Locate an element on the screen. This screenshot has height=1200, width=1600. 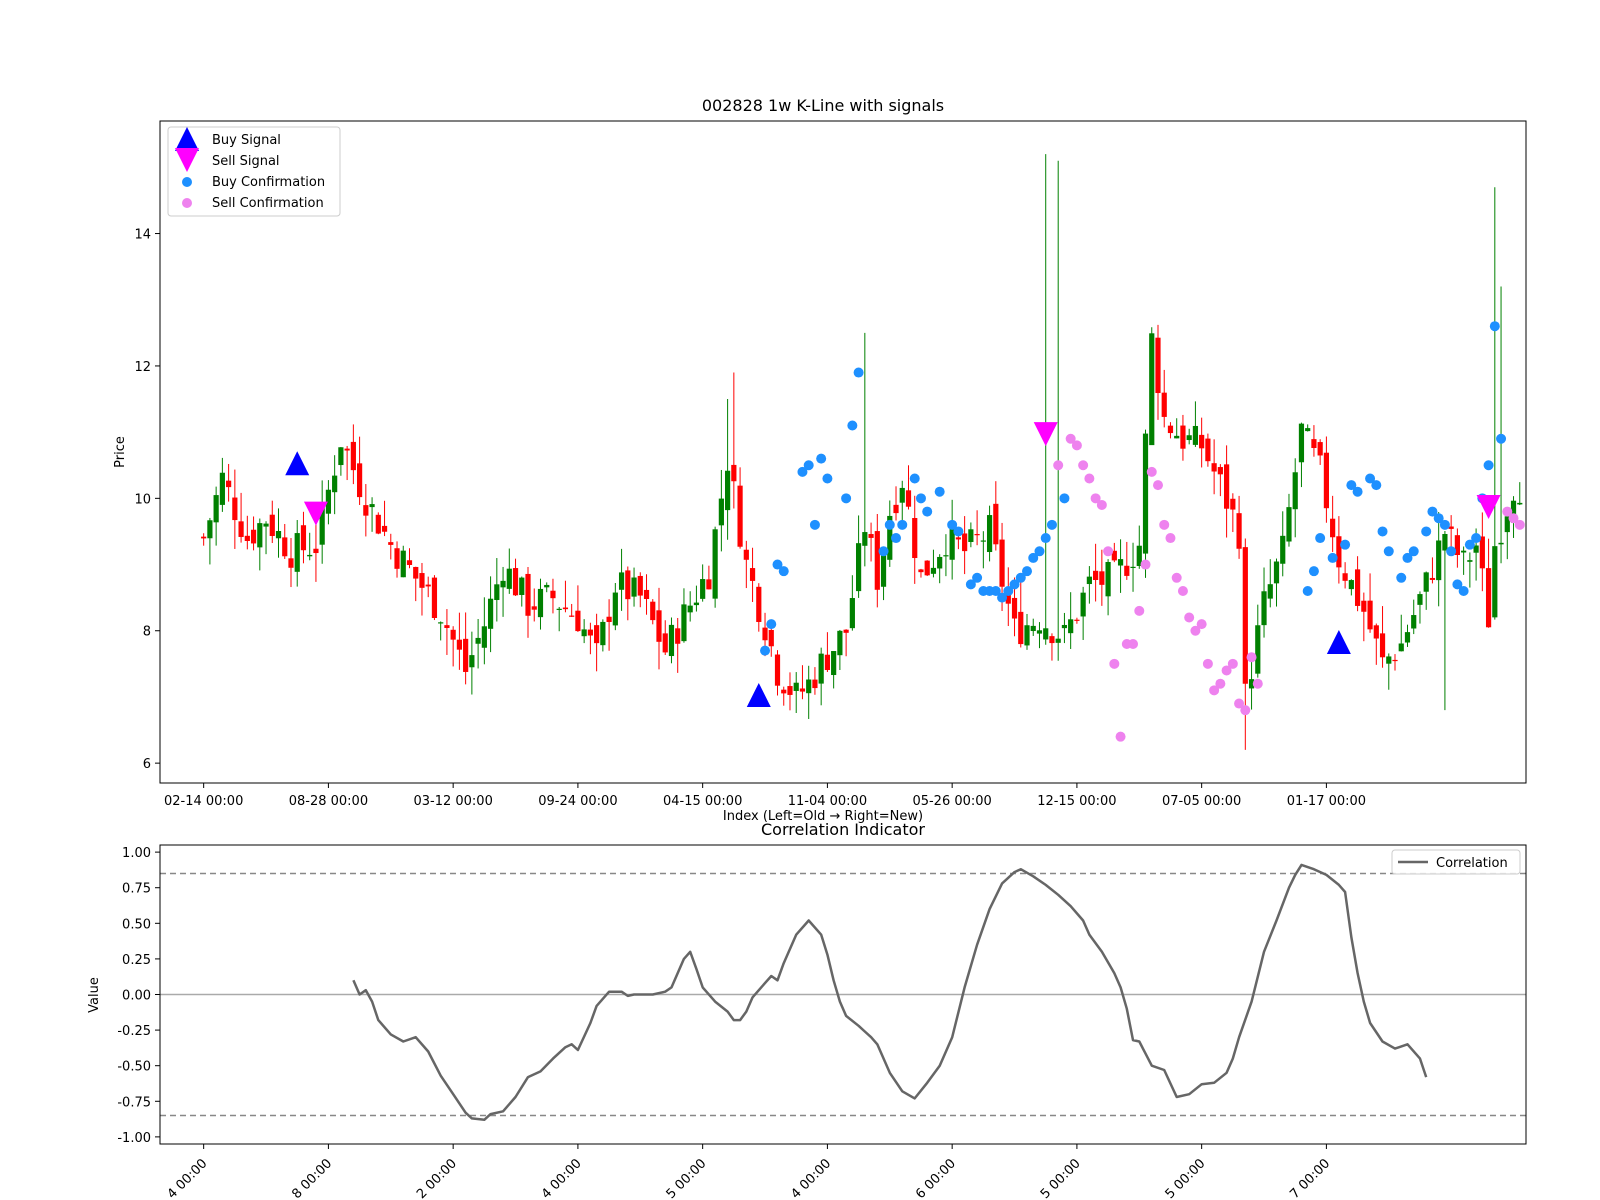
y-tick-label: 12 is located at coordinates (142, 367).